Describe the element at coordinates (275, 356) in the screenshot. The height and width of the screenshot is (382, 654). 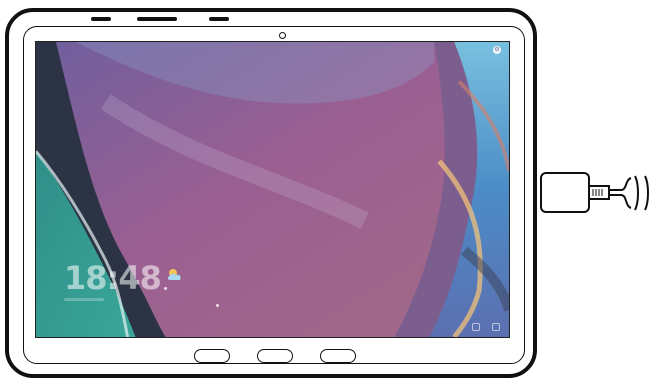
I see `home-button` at that location.